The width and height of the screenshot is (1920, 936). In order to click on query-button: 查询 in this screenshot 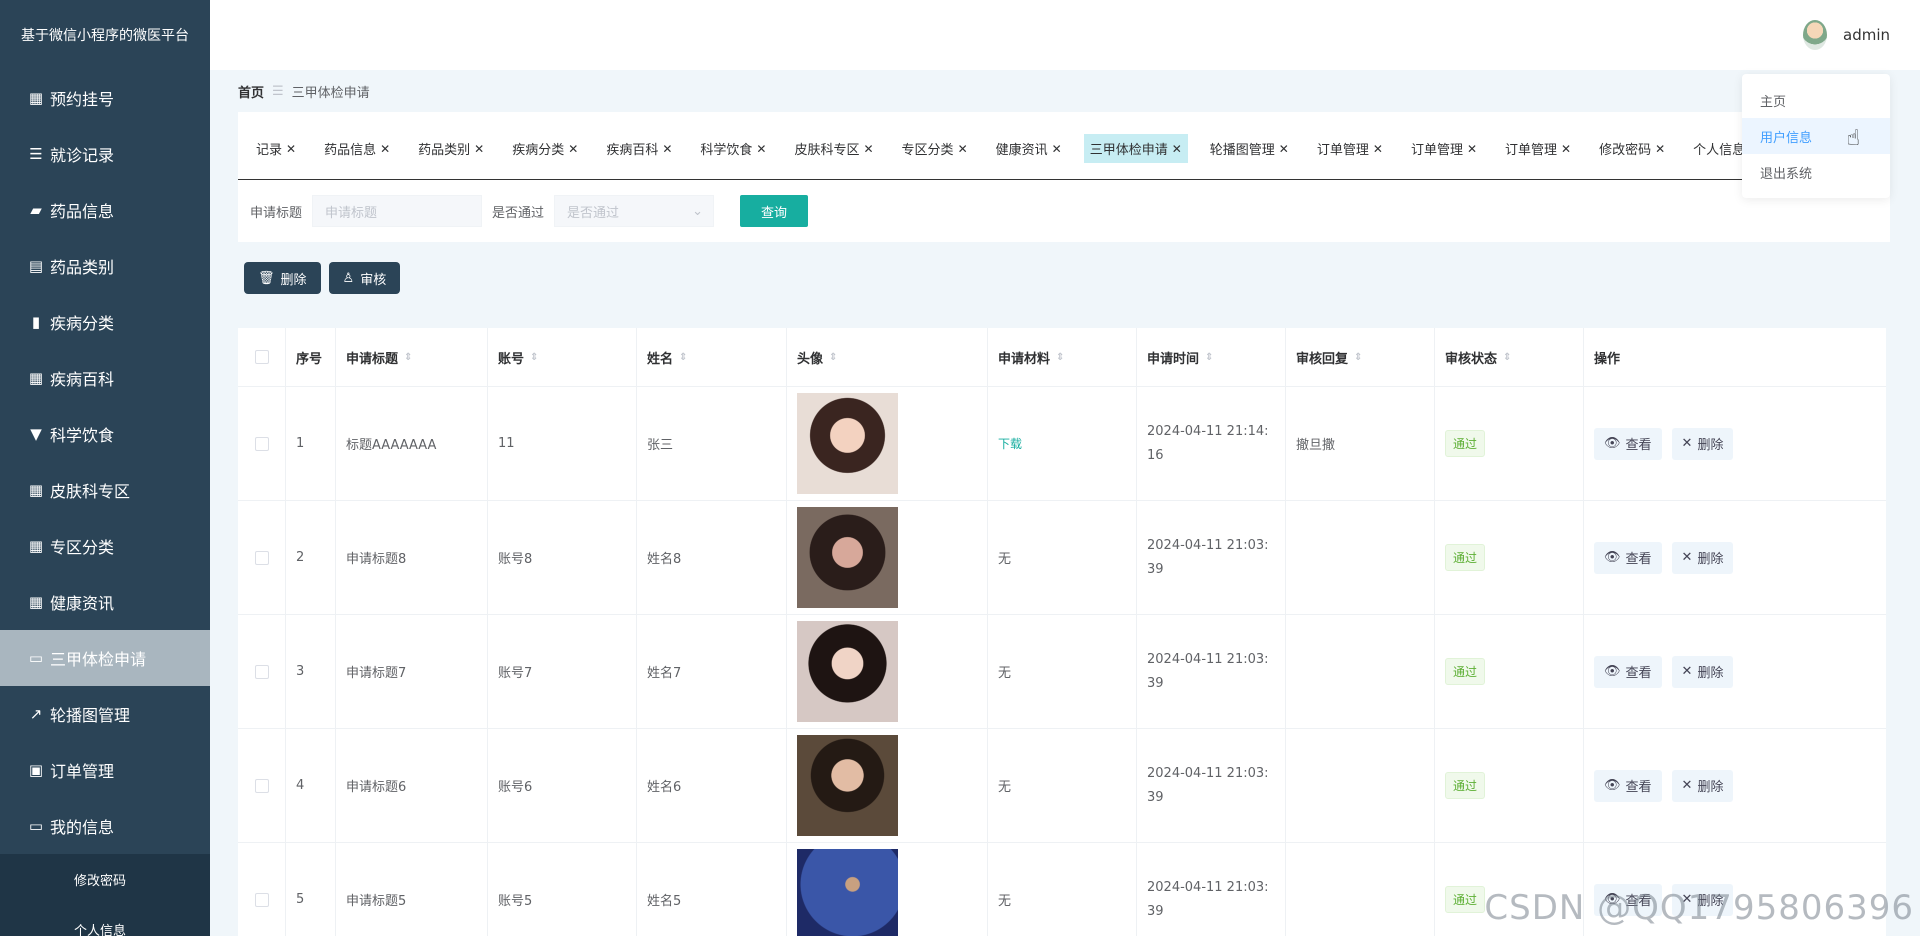, I will do `click(774, 211)`.